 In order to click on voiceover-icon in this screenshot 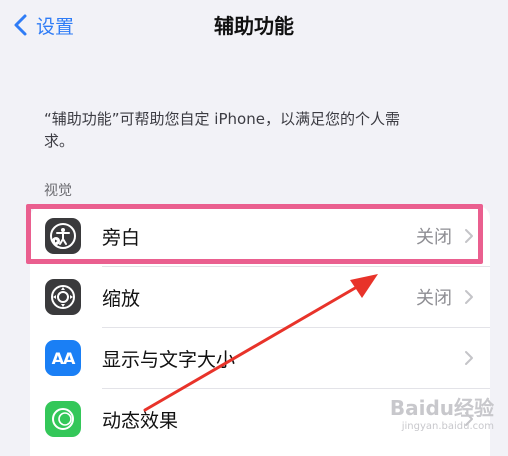, I will do `click(63, 236)`.